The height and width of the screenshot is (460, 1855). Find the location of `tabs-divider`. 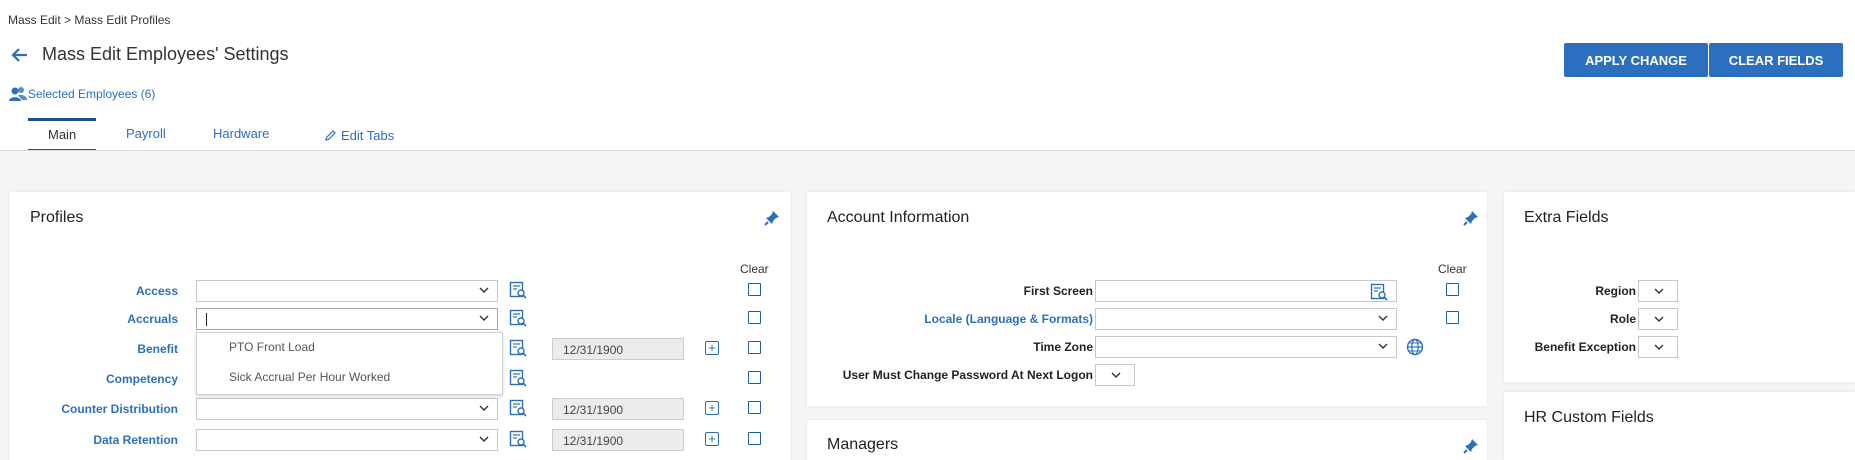

tabs-divider is located at coordinates (927, 150).